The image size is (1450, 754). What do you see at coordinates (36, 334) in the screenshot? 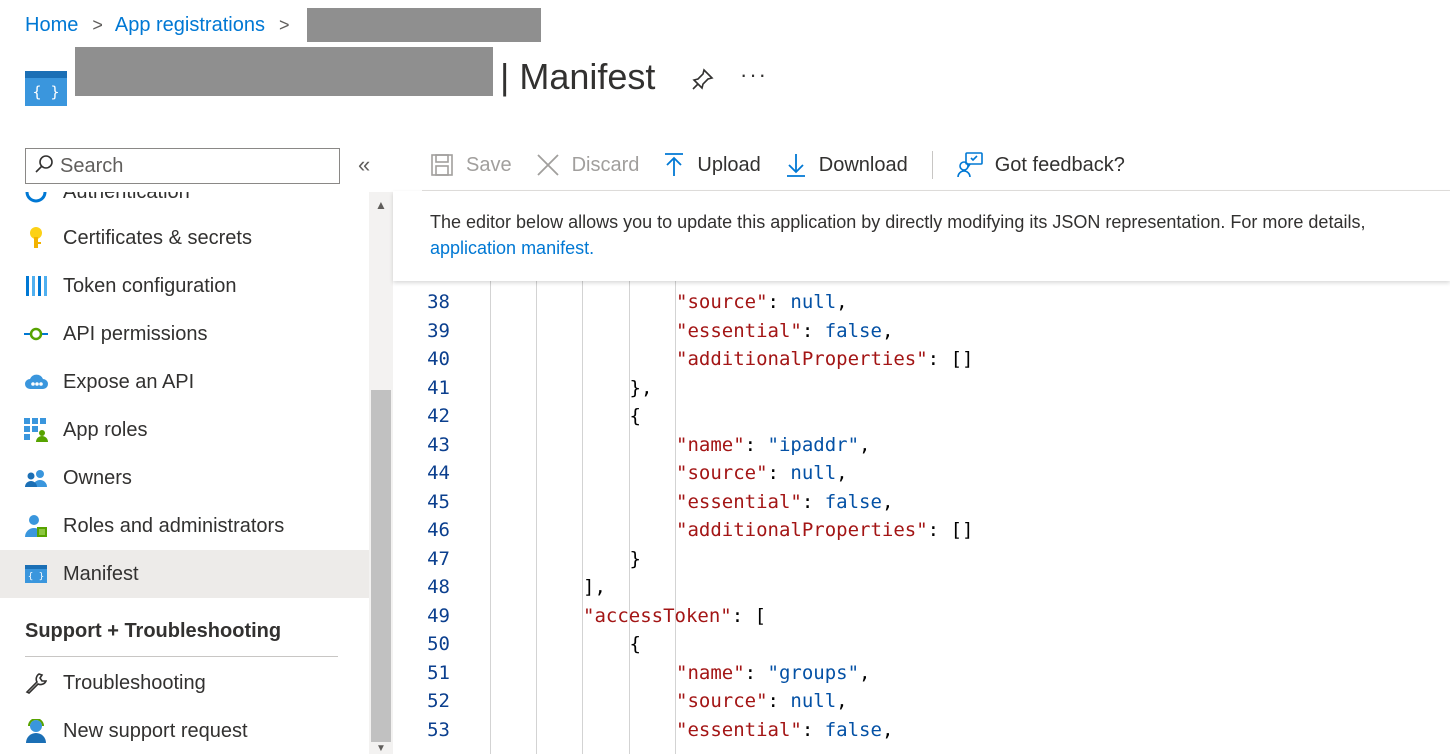
I see `api-permissions-icon` at bounding box center [36, 334].